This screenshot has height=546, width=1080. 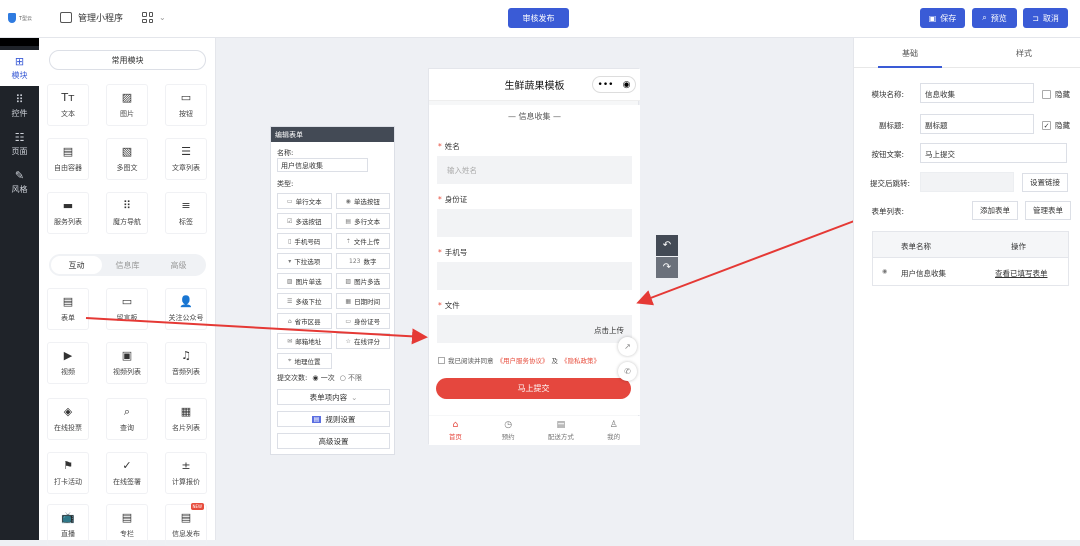 What do you see at coordinates (127, 213) in the screenshot?
I see `module-cube-nav: ⠿ 魔方导航` at bounding box center [127, 213].